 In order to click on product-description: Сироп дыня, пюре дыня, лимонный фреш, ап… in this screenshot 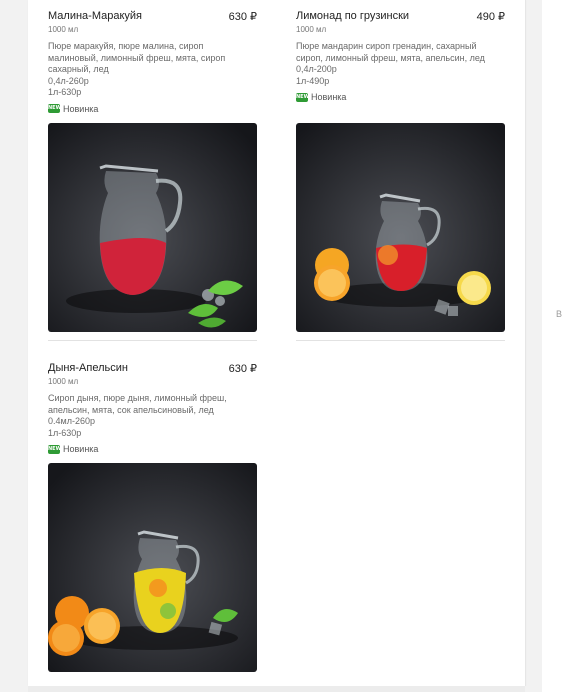, I will do `click(152, 404)`.